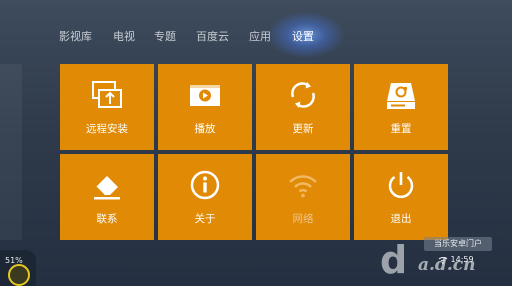 The image size is (512, 286). I want to click on tab-settings: 设置, so click(303, 37).